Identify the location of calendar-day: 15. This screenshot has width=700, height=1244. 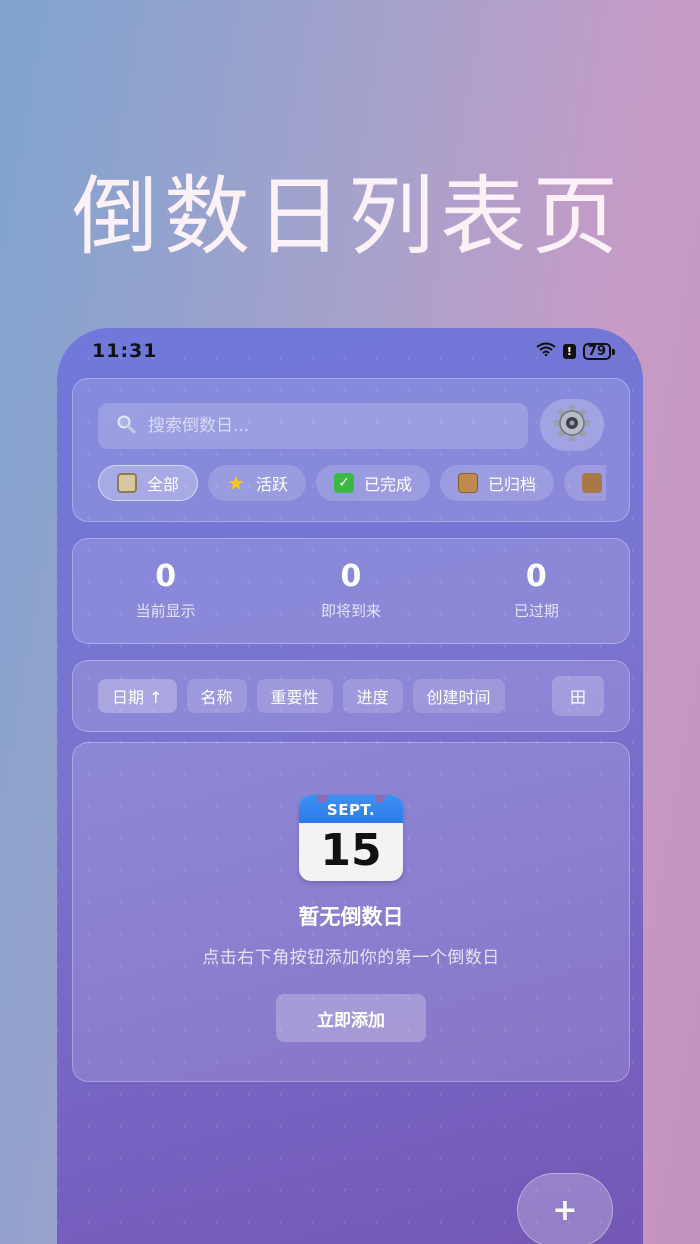
(351, 850).